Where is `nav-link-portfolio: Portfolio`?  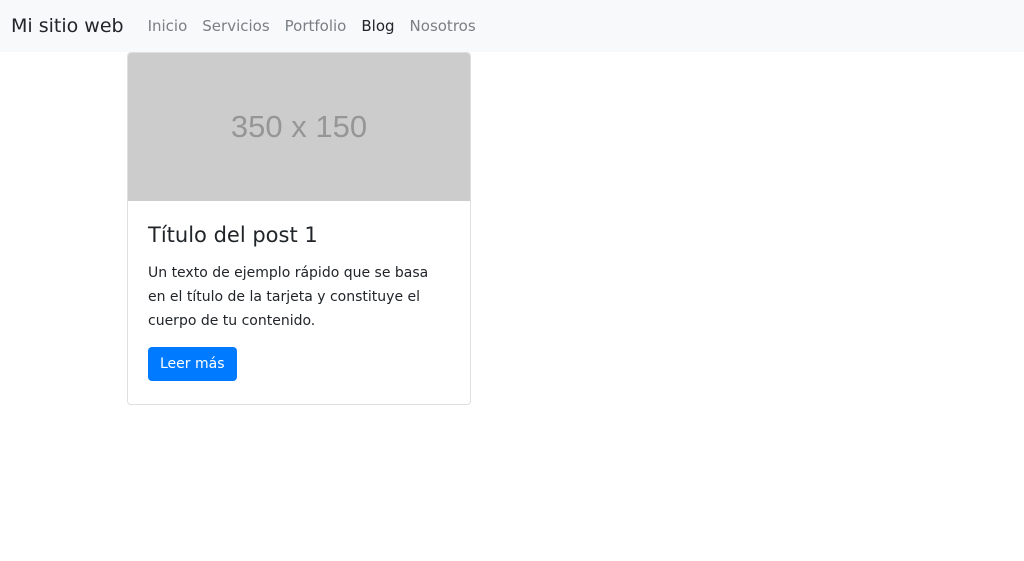 nav-link-portfolio: Portfolio is located at coordinates (316, 26).